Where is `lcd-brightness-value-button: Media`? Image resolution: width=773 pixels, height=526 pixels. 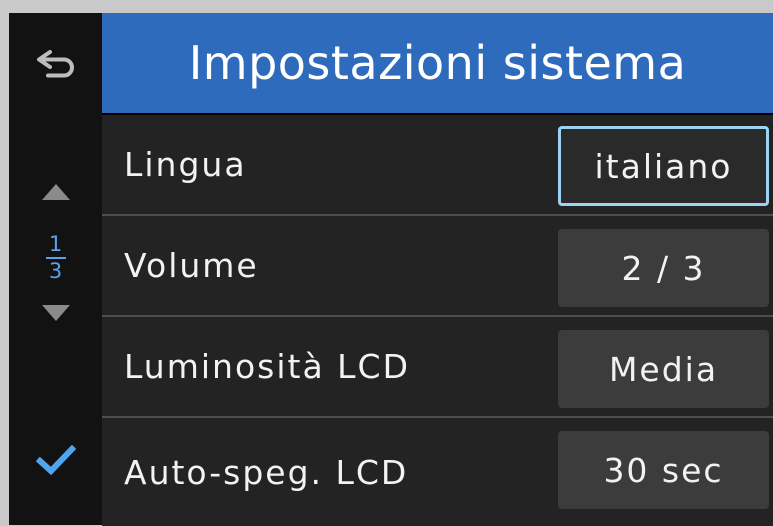
lcd-brightness-value-button: Media is located at coordinates (663, 369).